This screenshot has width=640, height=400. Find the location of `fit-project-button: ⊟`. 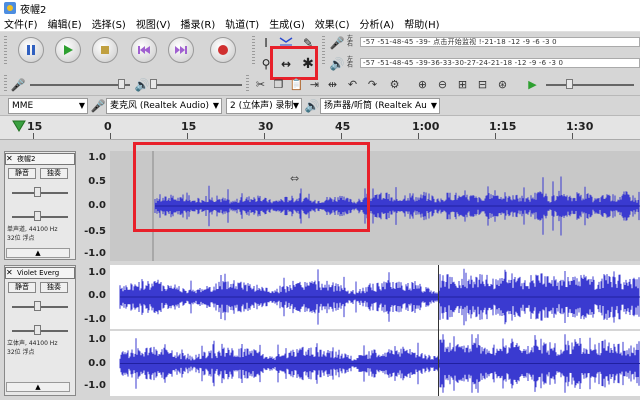

fit-project-button: ⊟ is located at coordinates (482, 84).